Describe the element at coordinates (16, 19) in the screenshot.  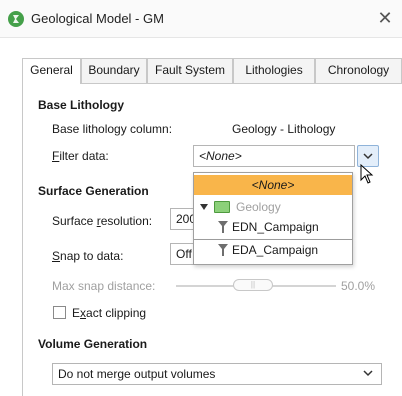
I see `app-logo-icon` at that location.